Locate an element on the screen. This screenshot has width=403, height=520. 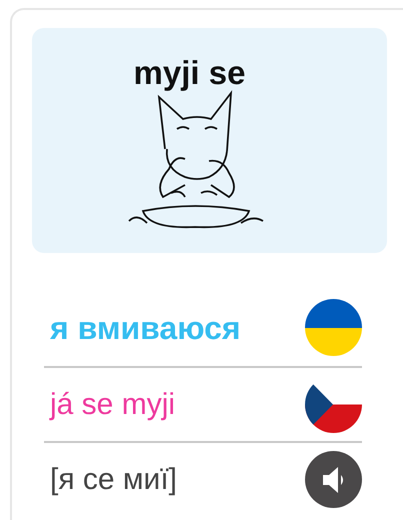
phrase-text: я вмиваюся is located at coordinates (145, 328).